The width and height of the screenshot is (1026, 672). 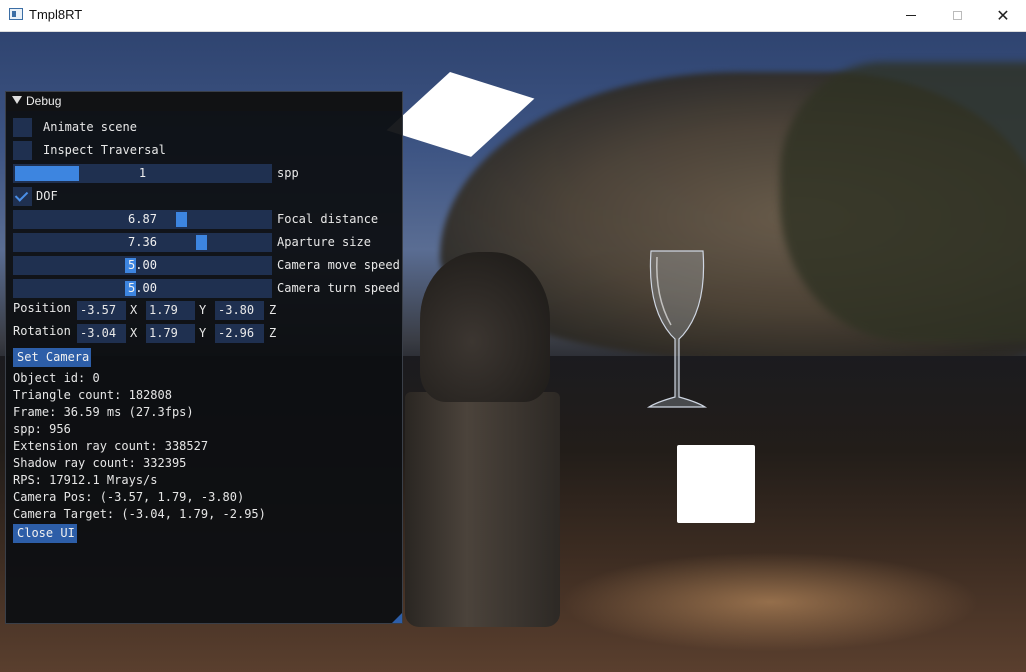 What do you see at coordinates (208, 310) in the screenshot?
I see `position-row: Position -3.57 X 1.79 Y -3.80 Z` at bounding box center [208, 310].